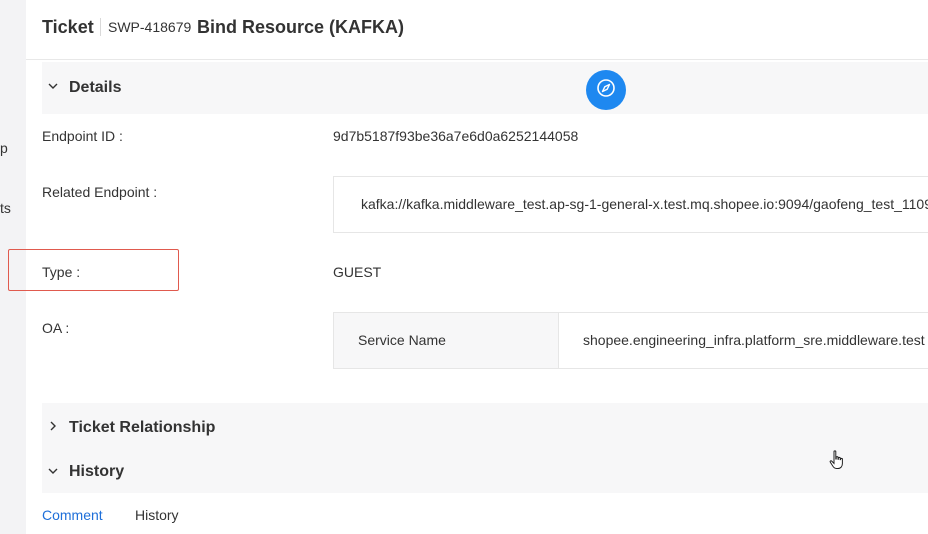 The height and width of the screenshot is (534, 928). Describe the element at coordinates (93, 270) in the screenshot. I see `type-highlight-box` at that location.